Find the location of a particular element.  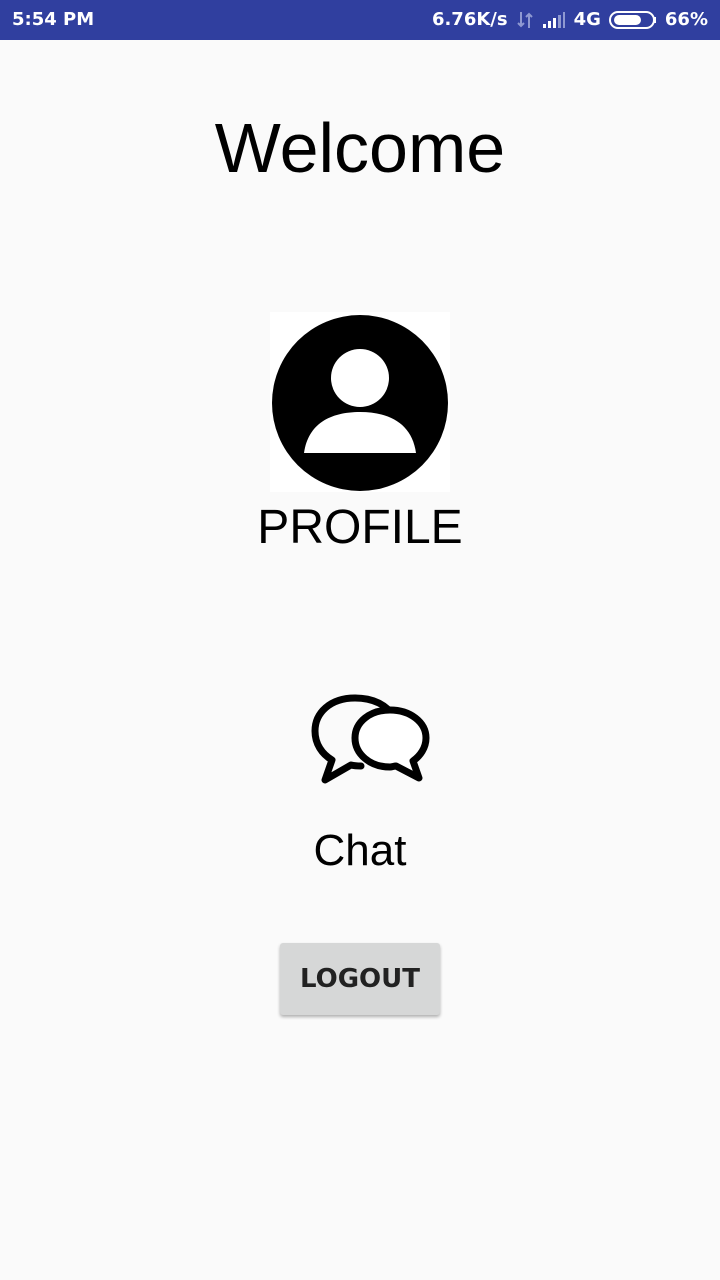

chat-bubbles-icon is located at coordinates (370, 739).